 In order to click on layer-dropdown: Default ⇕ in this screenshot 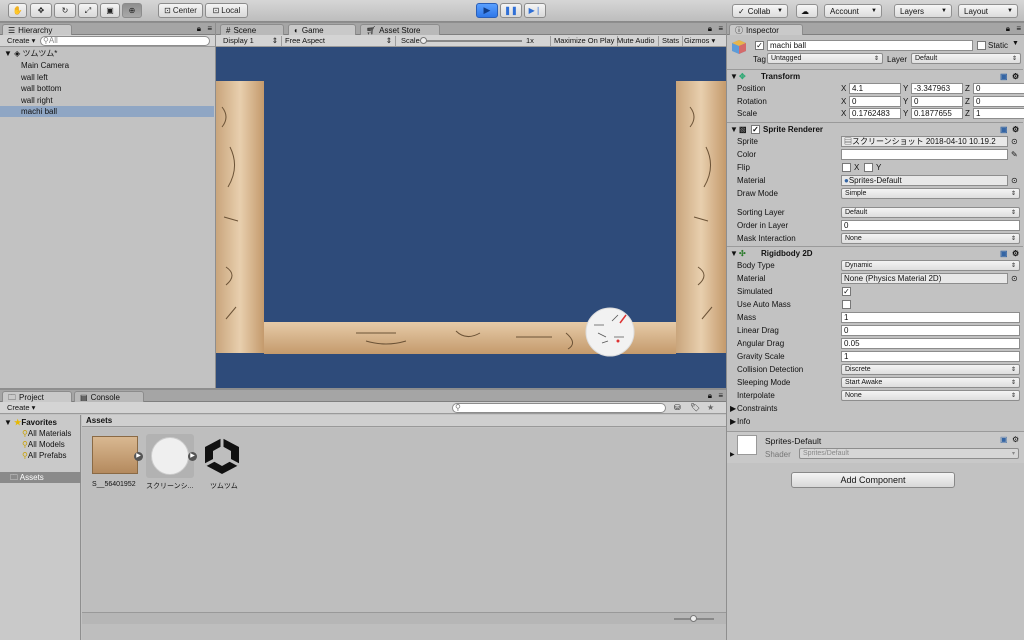, I will do `click(966, 58)`.